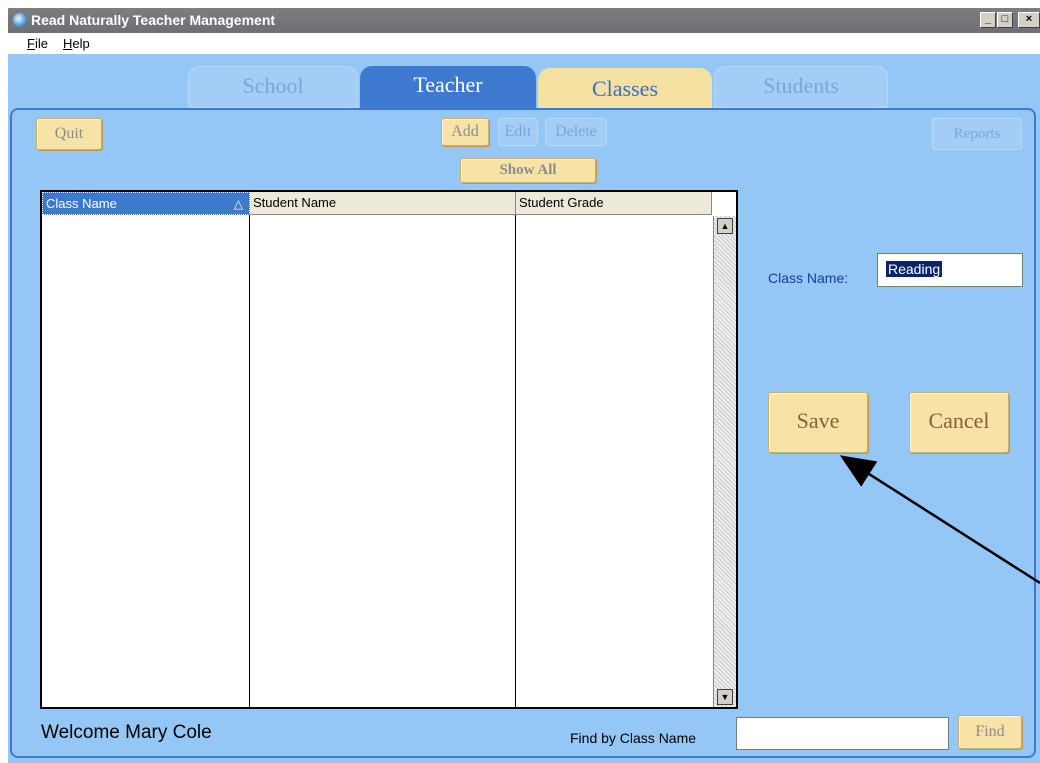 This screenshot has height=763, width=1040. I want to click on find-label: Find by Class Name, so click(633, 738).